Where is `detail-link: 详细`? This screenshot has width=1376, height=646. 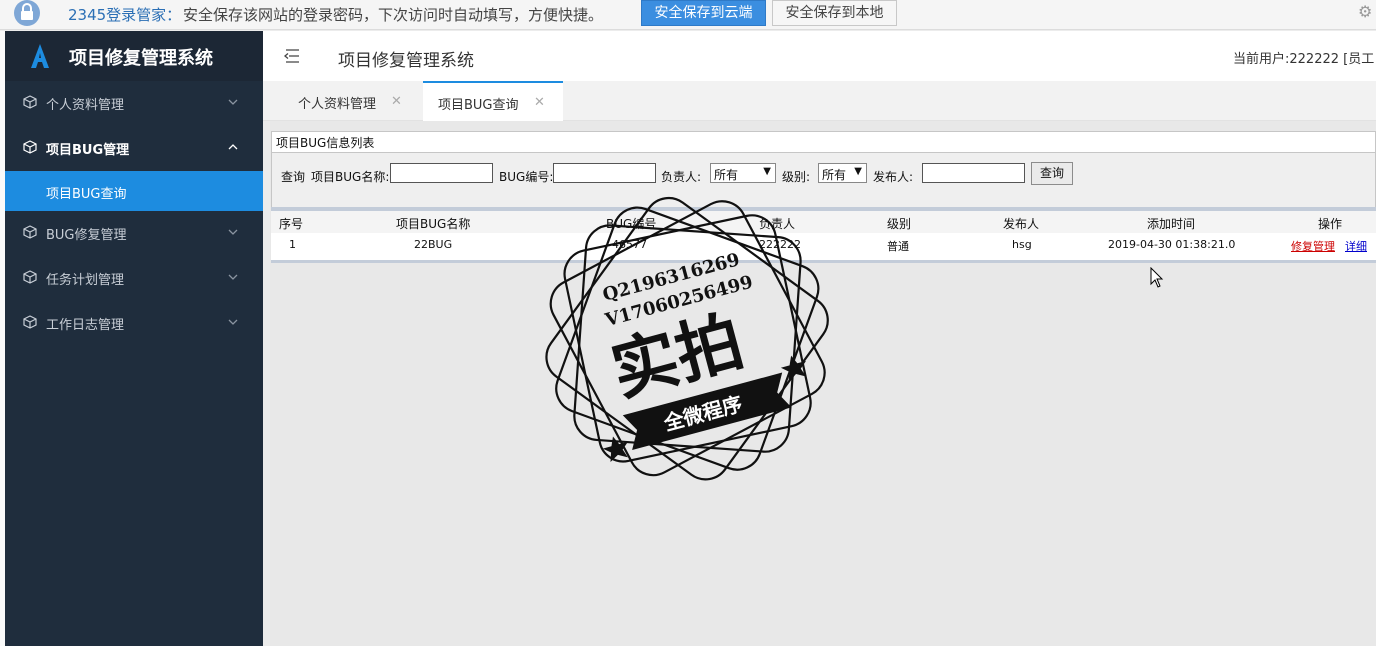
detail-link: 详细 is located at coordinates (1356, 246).